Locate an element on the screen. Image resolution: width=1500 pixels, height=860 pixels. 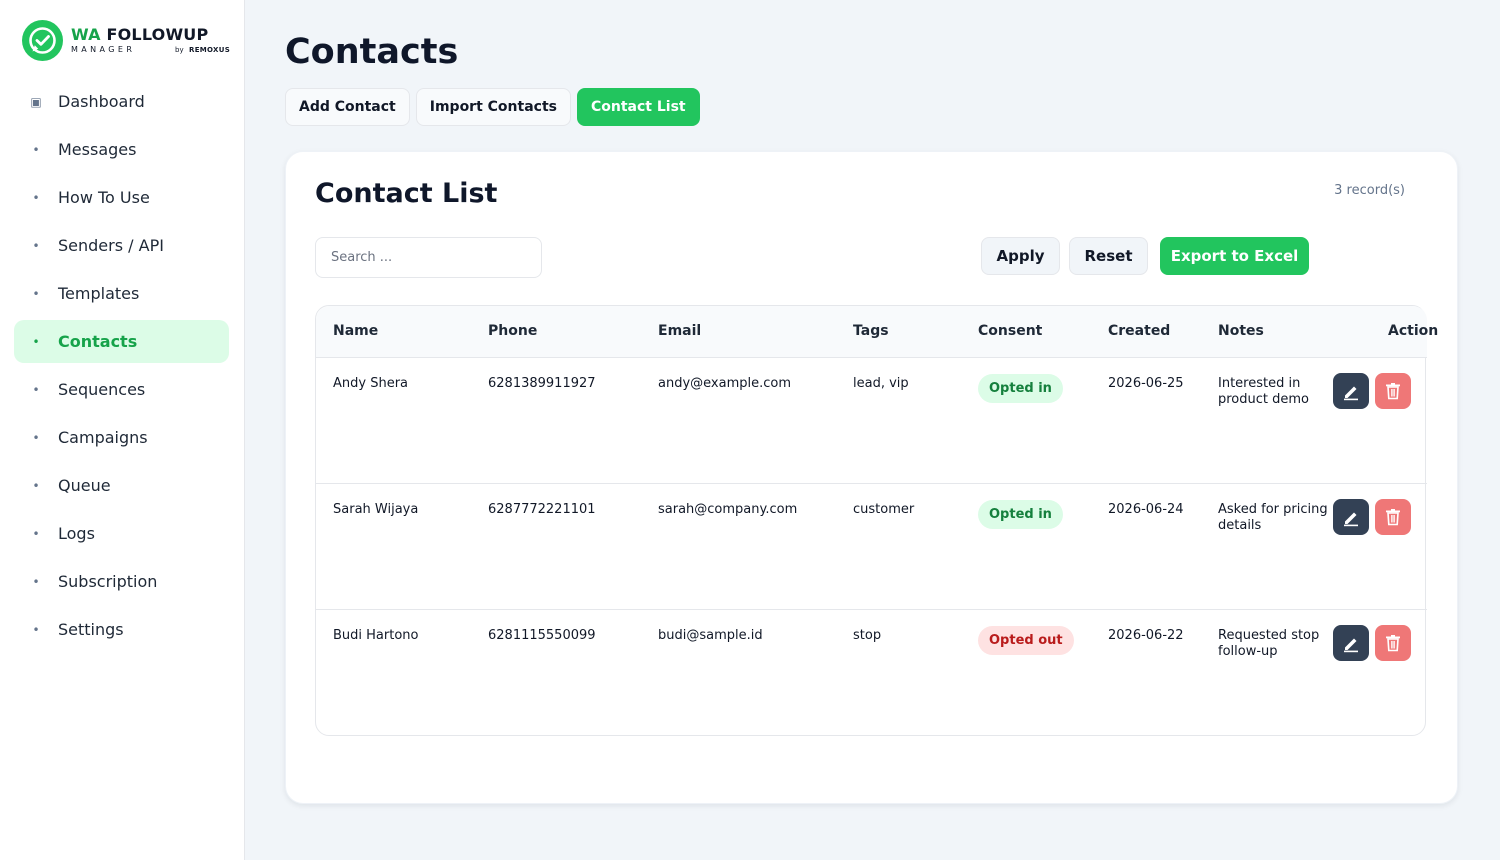
search-input is located at coordinates (428, 257).